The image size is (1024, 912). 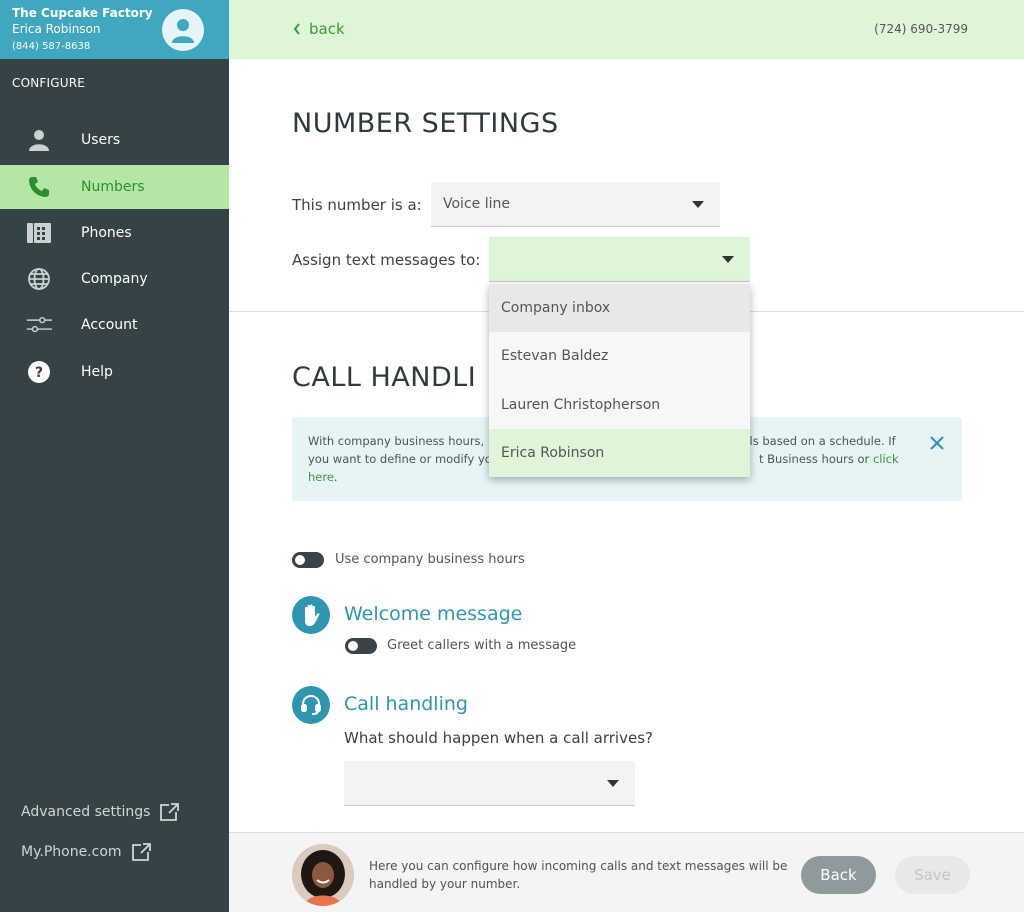 What do you see at coordinates (430, 559) in the screenshot?
I see `business-hours-toggle-label: Use company business hours` at bounding box center [430, 559].